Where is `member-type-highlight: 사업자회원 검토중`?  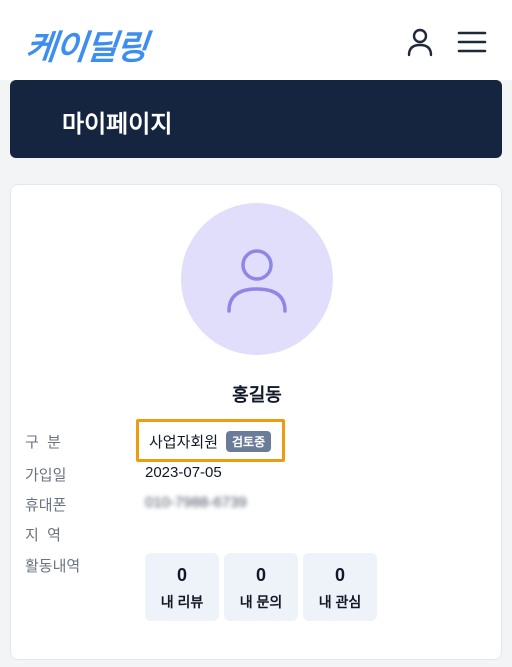
member-type-highlight: 사업자회원 검토중 is located at coordinates (210, 440).